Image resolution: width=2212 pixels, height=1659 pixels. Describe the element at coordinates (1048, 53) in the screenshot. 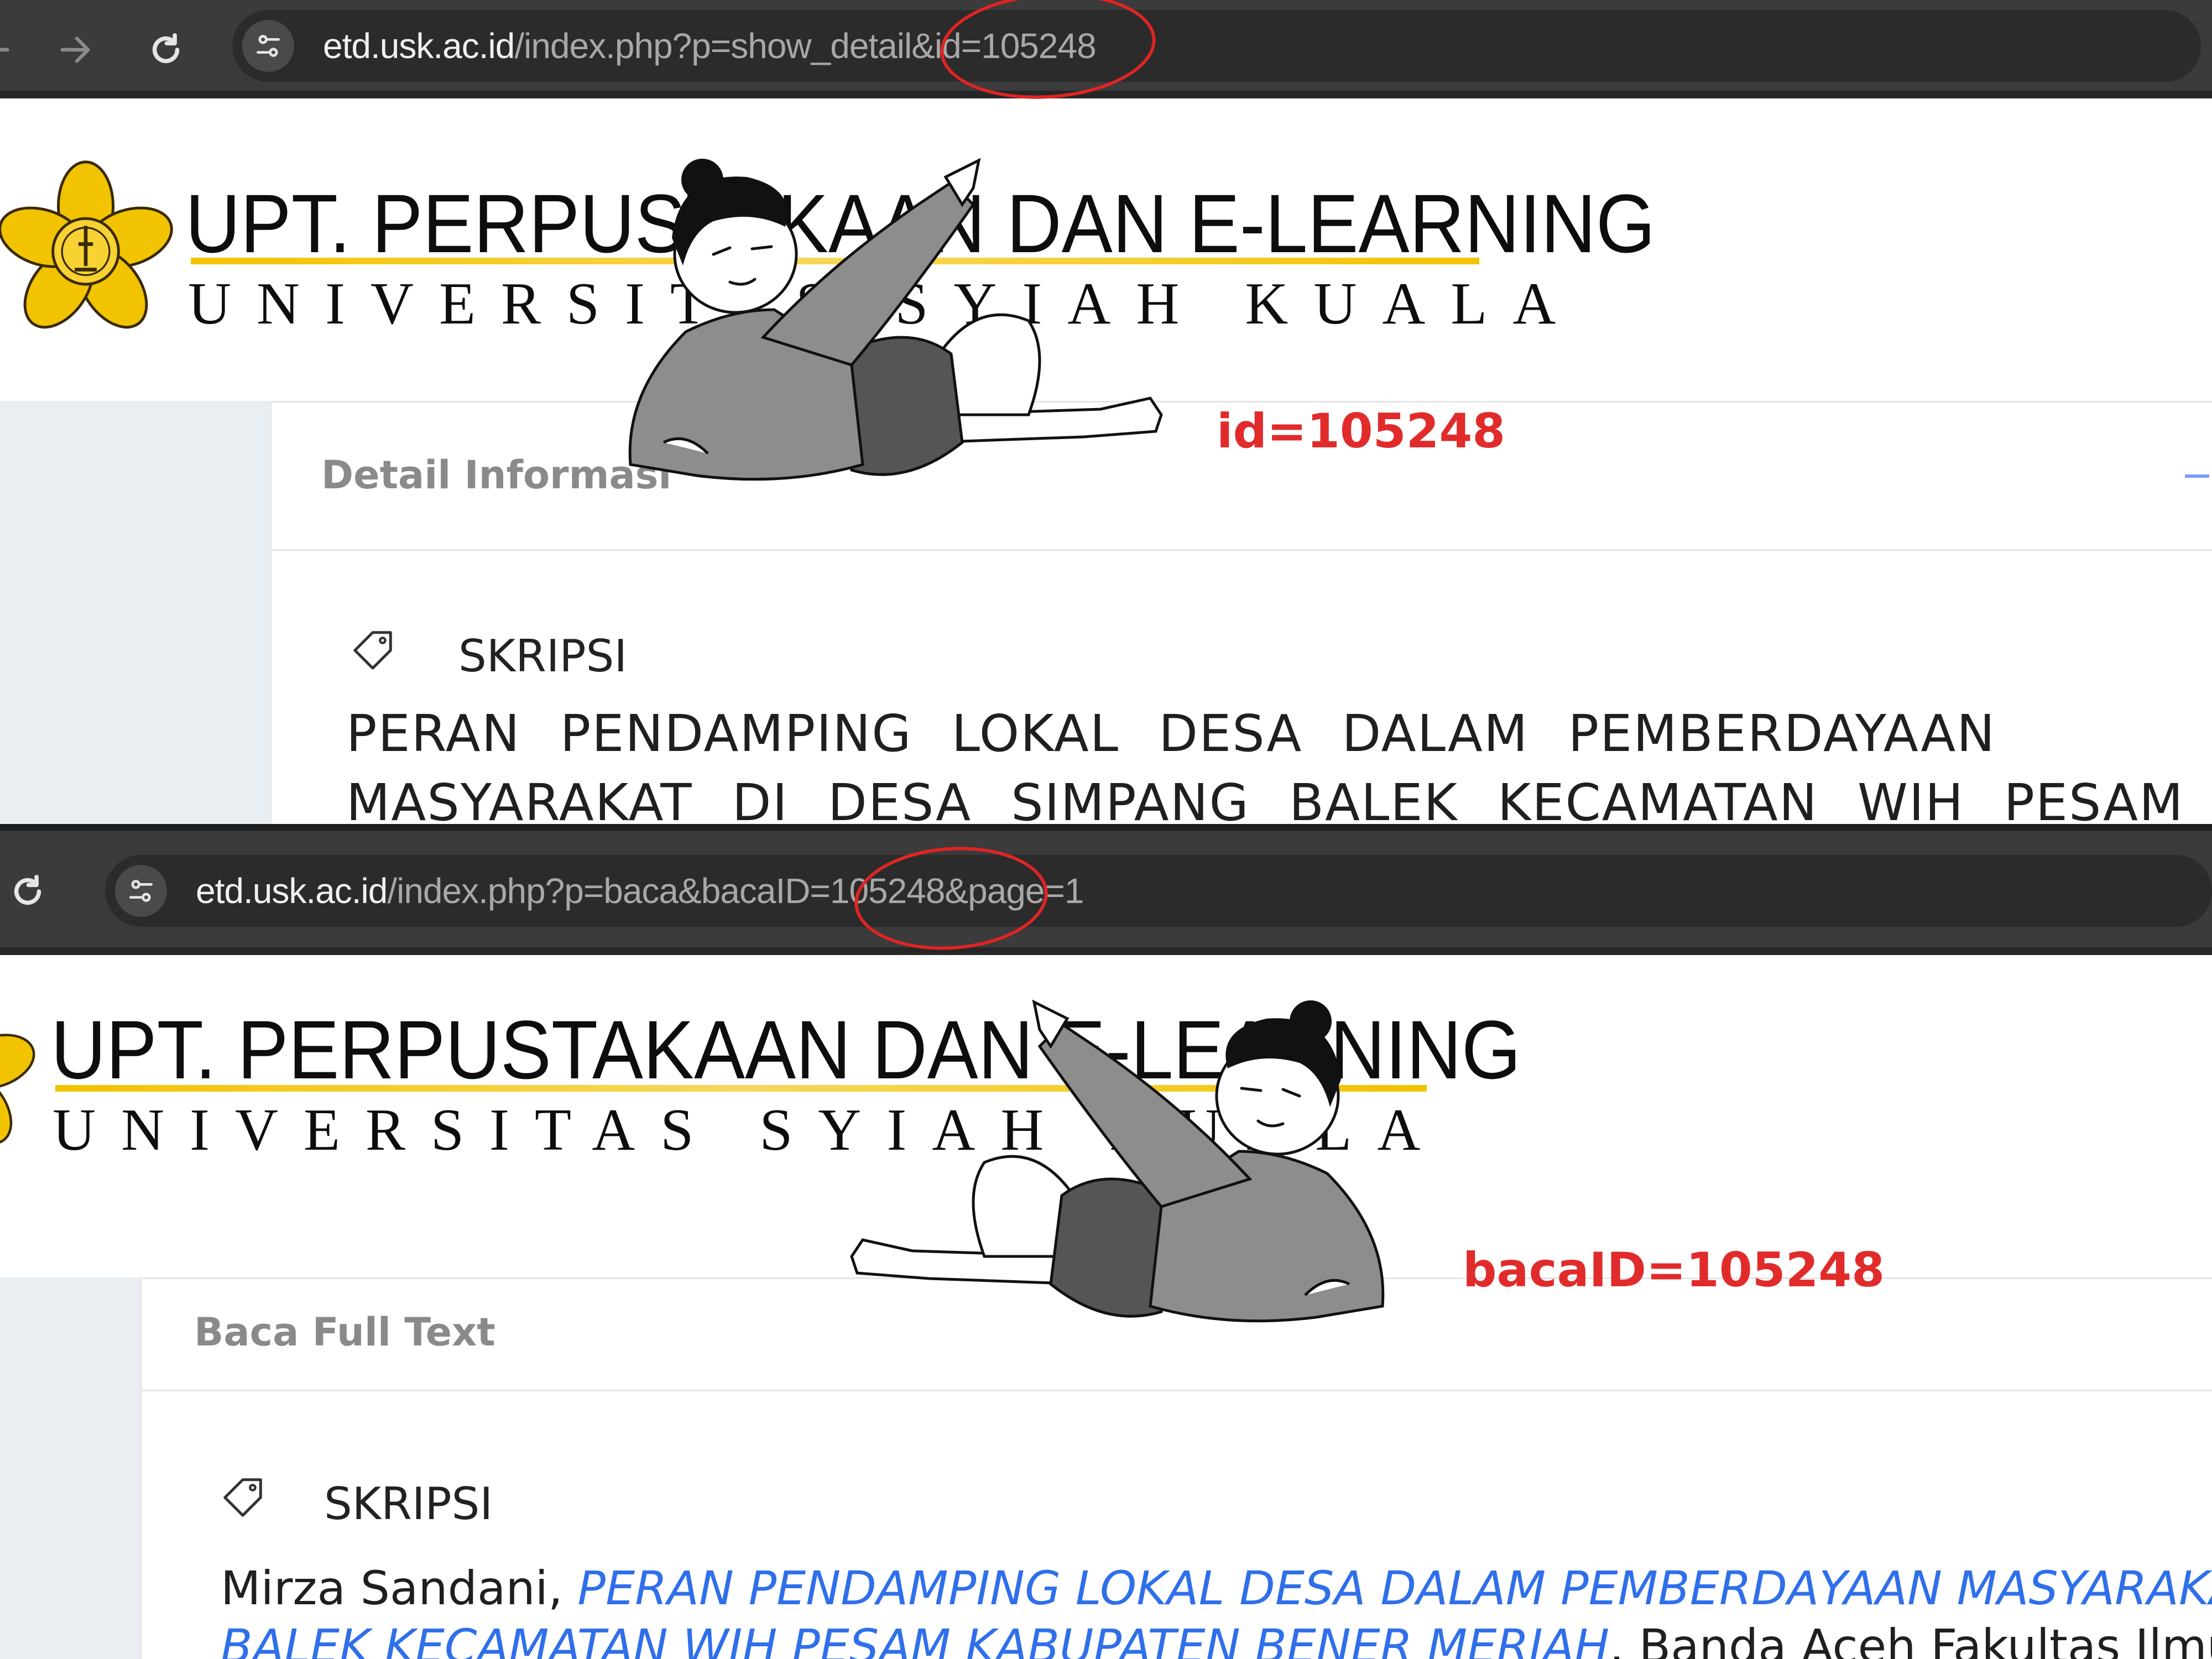

I see `red-highlight-circle` at that location.